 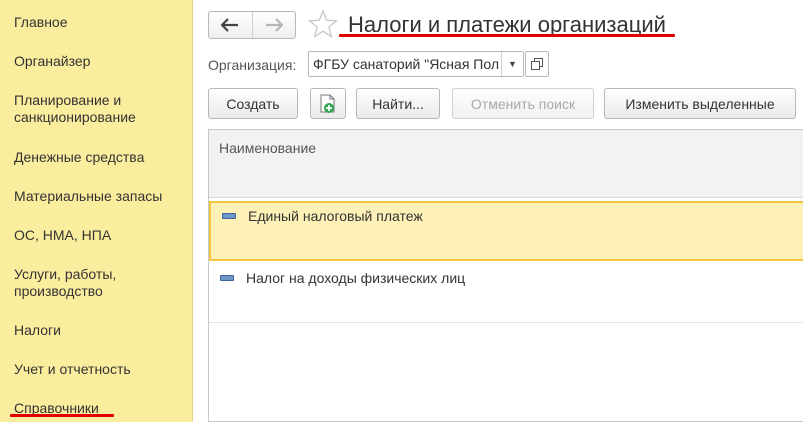 I want to click on active-item-underline, so click(x=62, y=415).